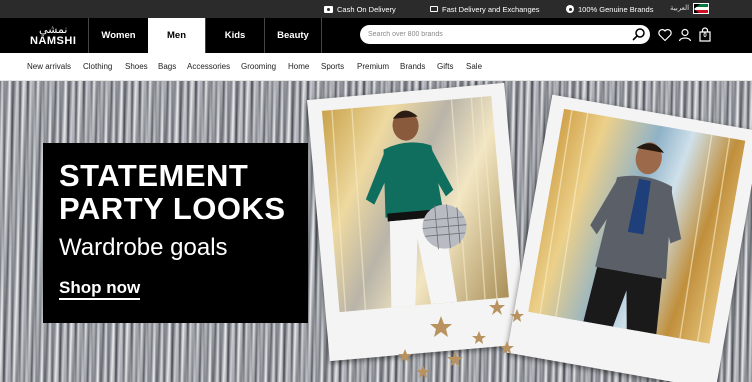 Image resolution: width=752 pixels, height=382 pixels. What do you see at coordinates (445, 66) in the screenshot?
I see `category-gifts: Gifts` at bounding box center [445, 66].